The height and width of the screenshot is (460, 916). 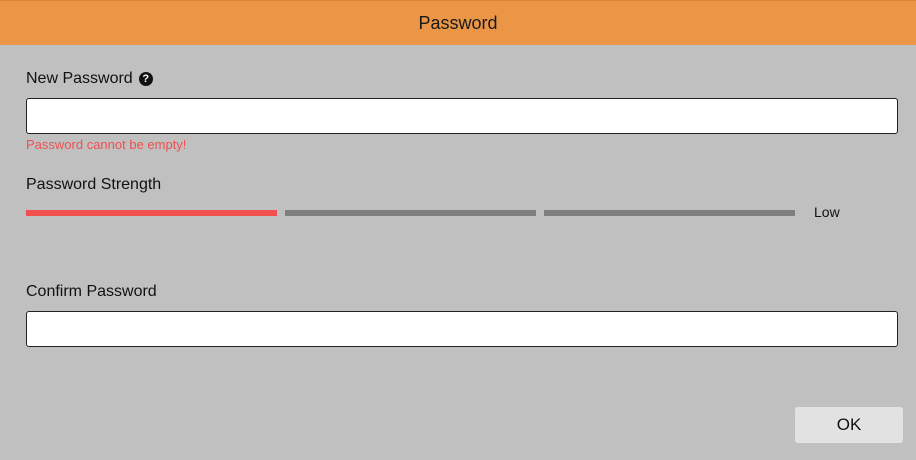 I want to click on confirm-password-input, so click(x=462, y=329).